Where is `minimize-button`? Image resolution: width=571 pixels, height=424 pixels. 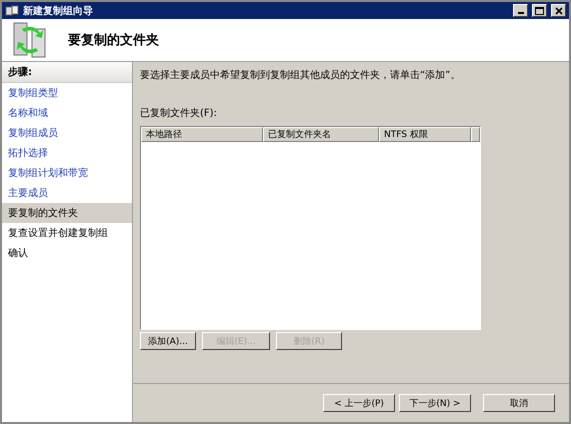 minimize-button is located at coordinates (520, 10).